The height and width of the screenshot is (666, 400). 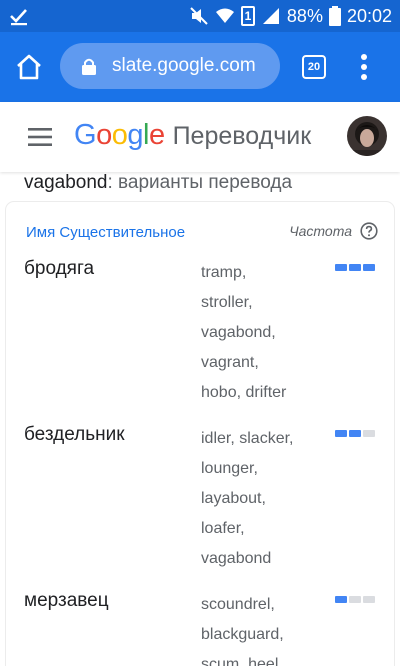 What do you see at coordinates (369, 15) in the screenshot?
I see `clock: 20:02` at bounding box center [369, 15].